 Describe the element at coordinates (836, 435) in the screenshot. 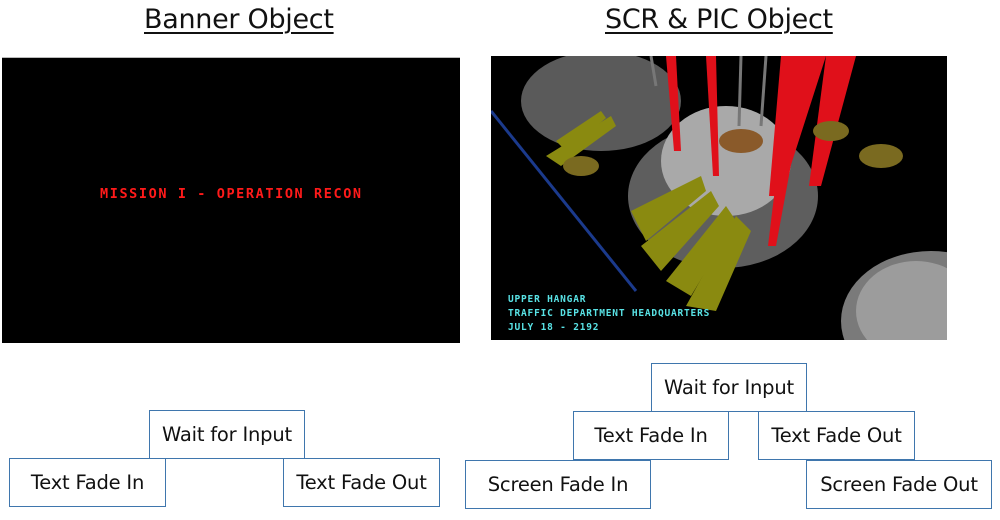

I see `scr-text-fade-out-box: Text Fade Out` at that location.